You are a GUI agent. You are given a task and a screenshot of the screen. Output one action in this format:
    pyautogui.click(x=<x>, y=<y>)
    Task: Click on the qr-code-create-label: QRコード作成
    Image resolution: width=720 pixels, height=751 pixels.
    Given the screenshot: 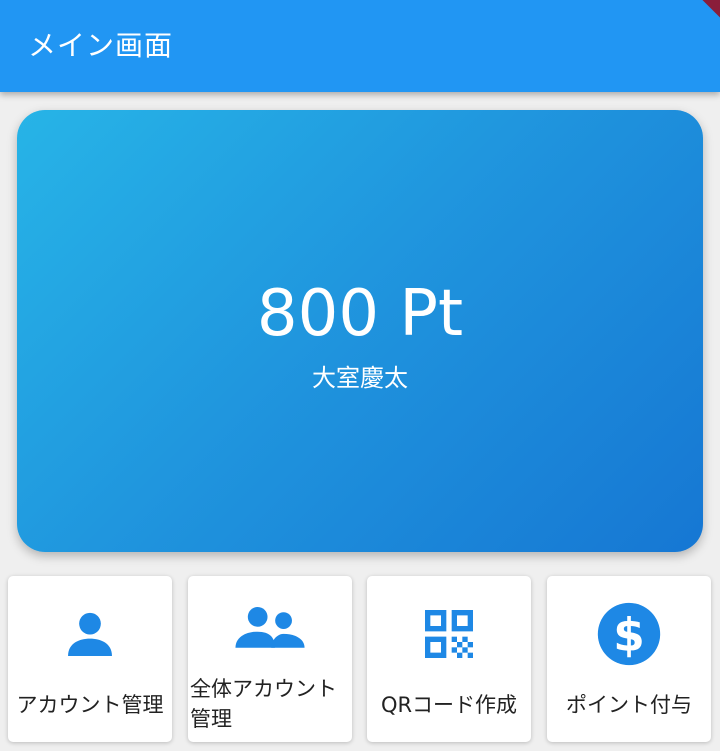 What is the action you would take?
    pyautogui.click(x=449, y=705)
    